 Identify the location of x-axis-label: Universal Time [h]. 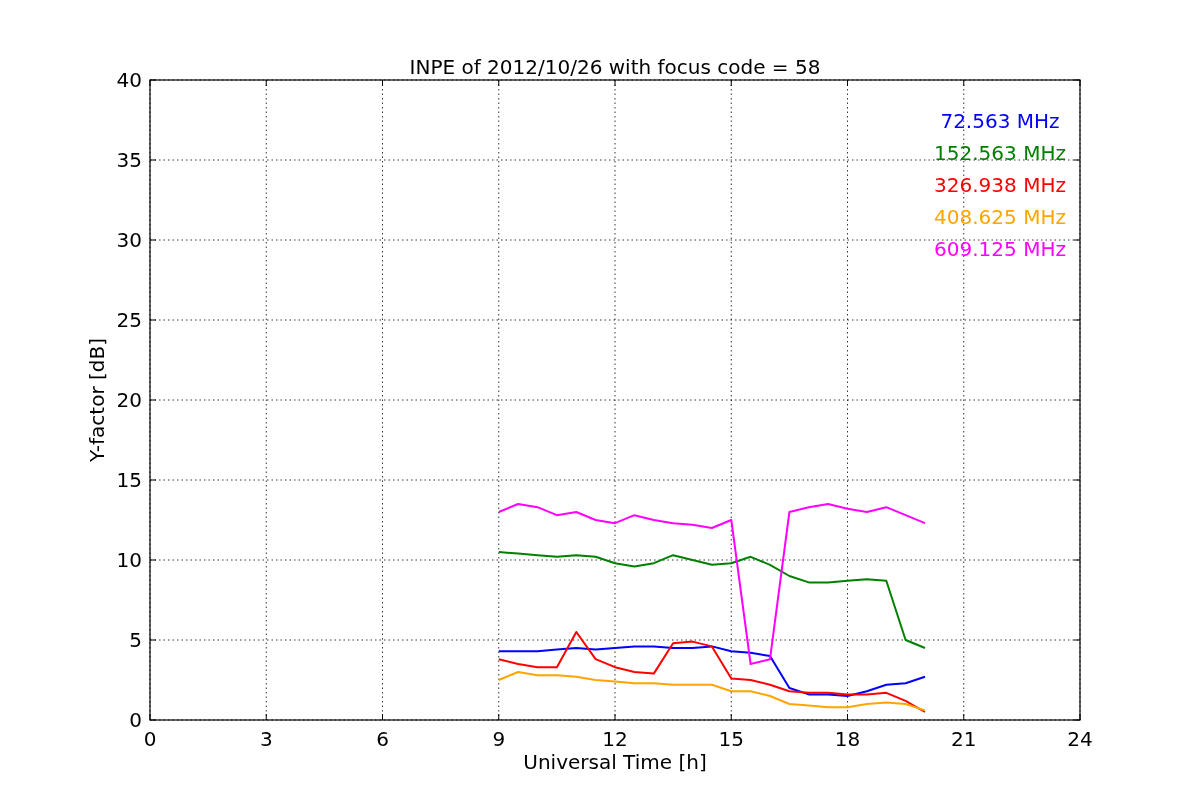
(615, 762).